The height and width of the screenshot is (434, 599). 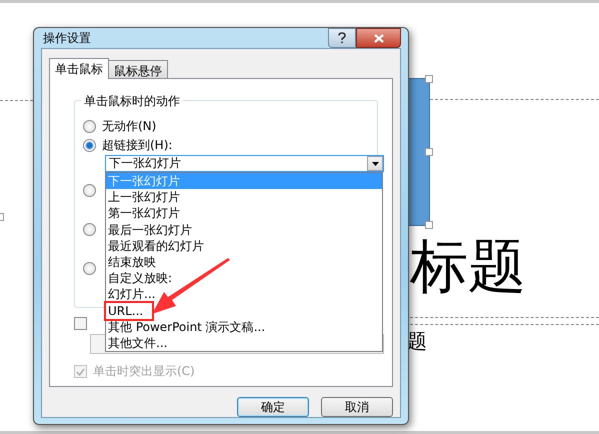 I want to click on close-button, so click(x=378, y=38).